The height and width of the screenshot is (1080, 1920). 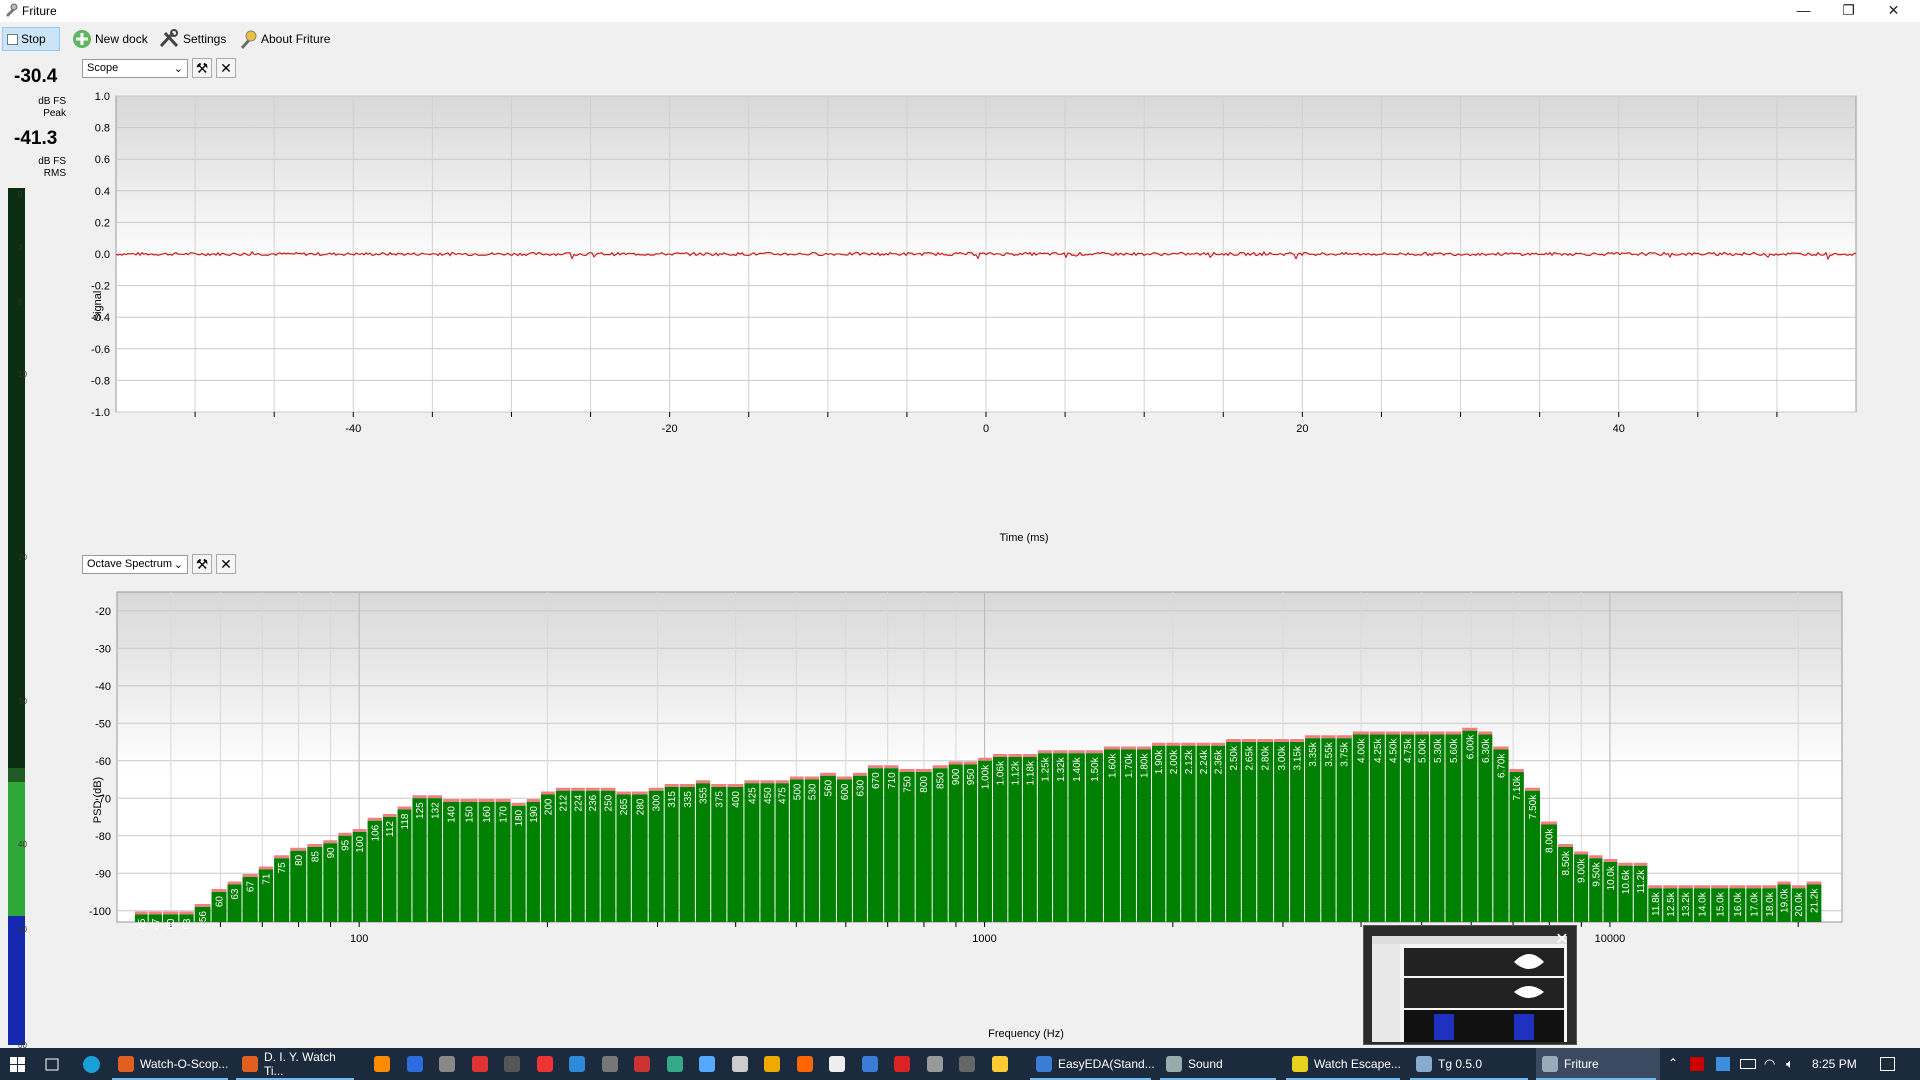 I want to click on spectrum-bar-label: 750, so click(x=908, y=784).